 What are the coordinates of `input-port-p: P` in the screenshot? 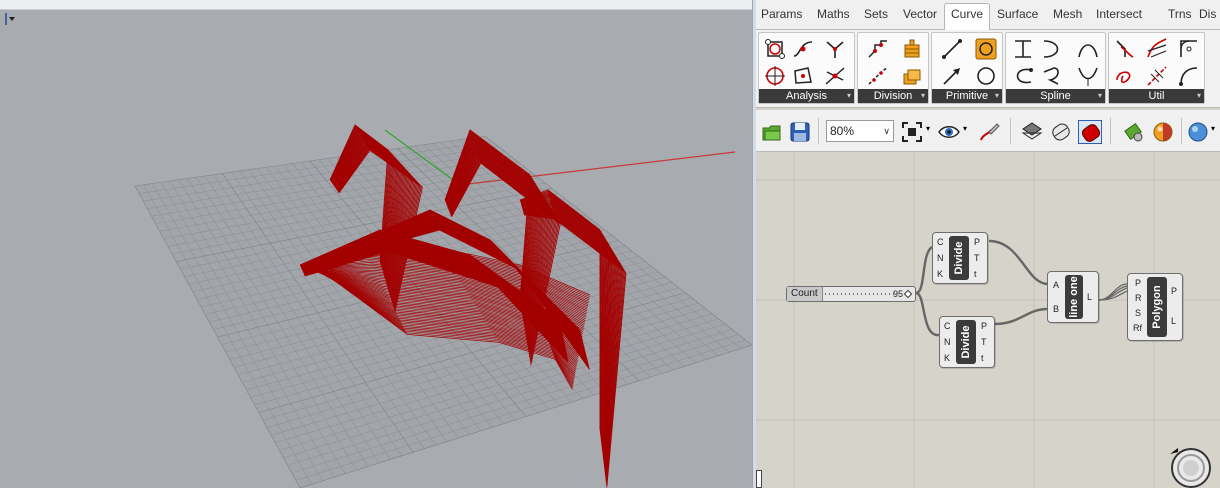 It's located at (1138, 283).